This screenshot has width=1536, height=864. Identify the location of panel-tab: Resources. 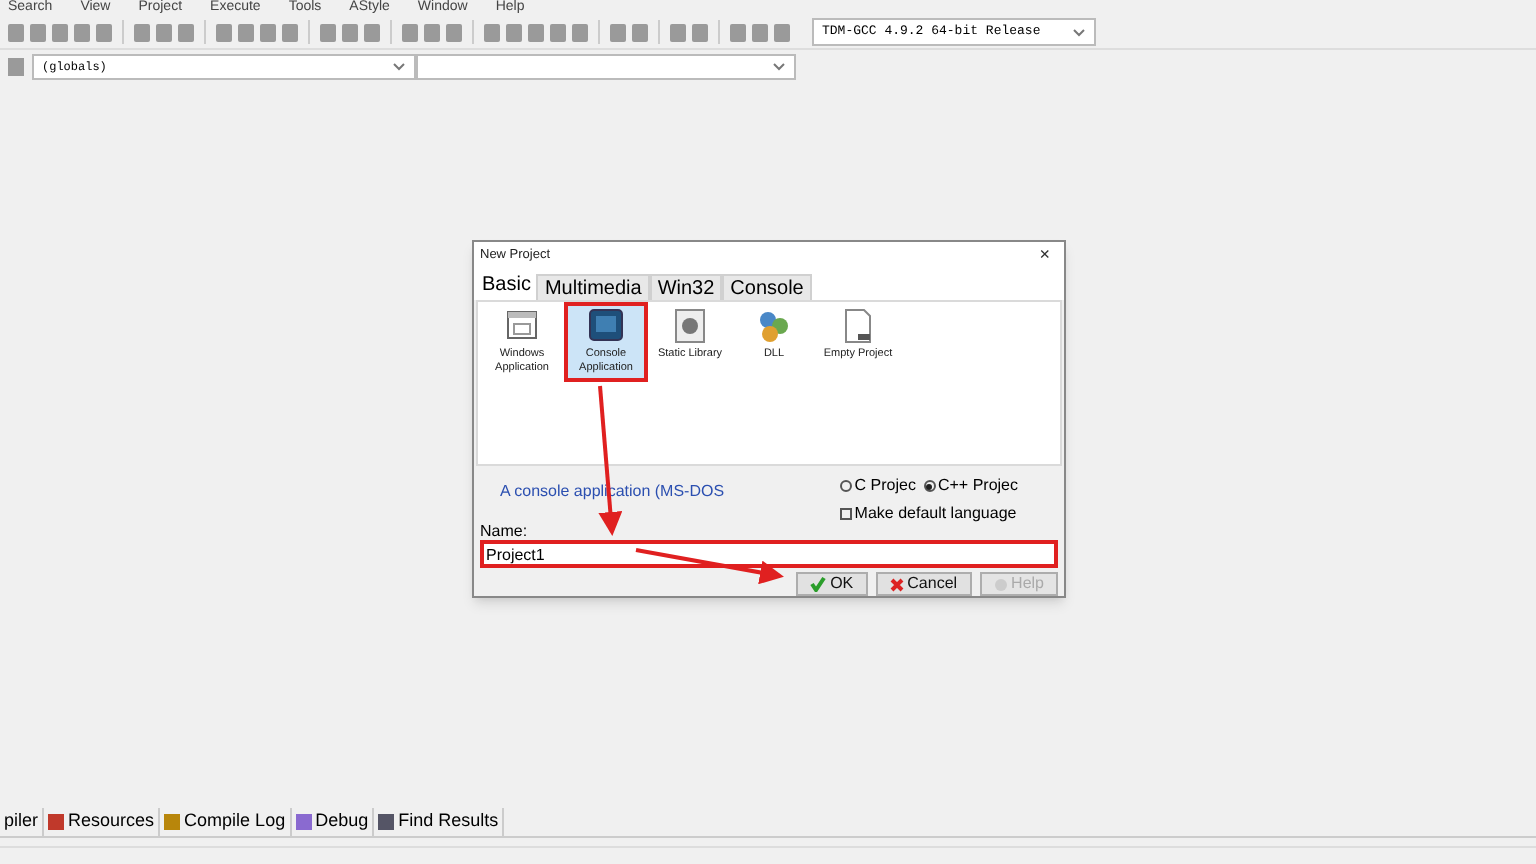
(102, 822).